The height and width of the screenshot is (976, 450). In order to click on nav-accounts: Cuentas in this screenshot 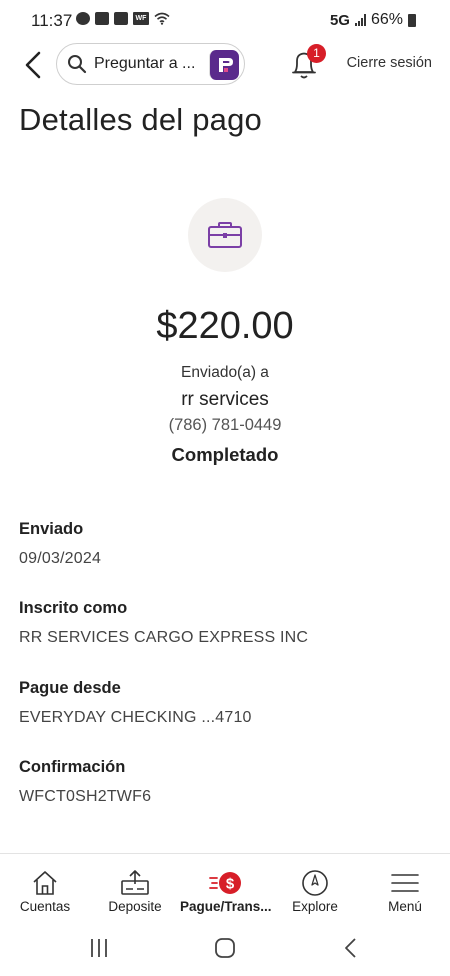, I will do `click(45, 887)`.